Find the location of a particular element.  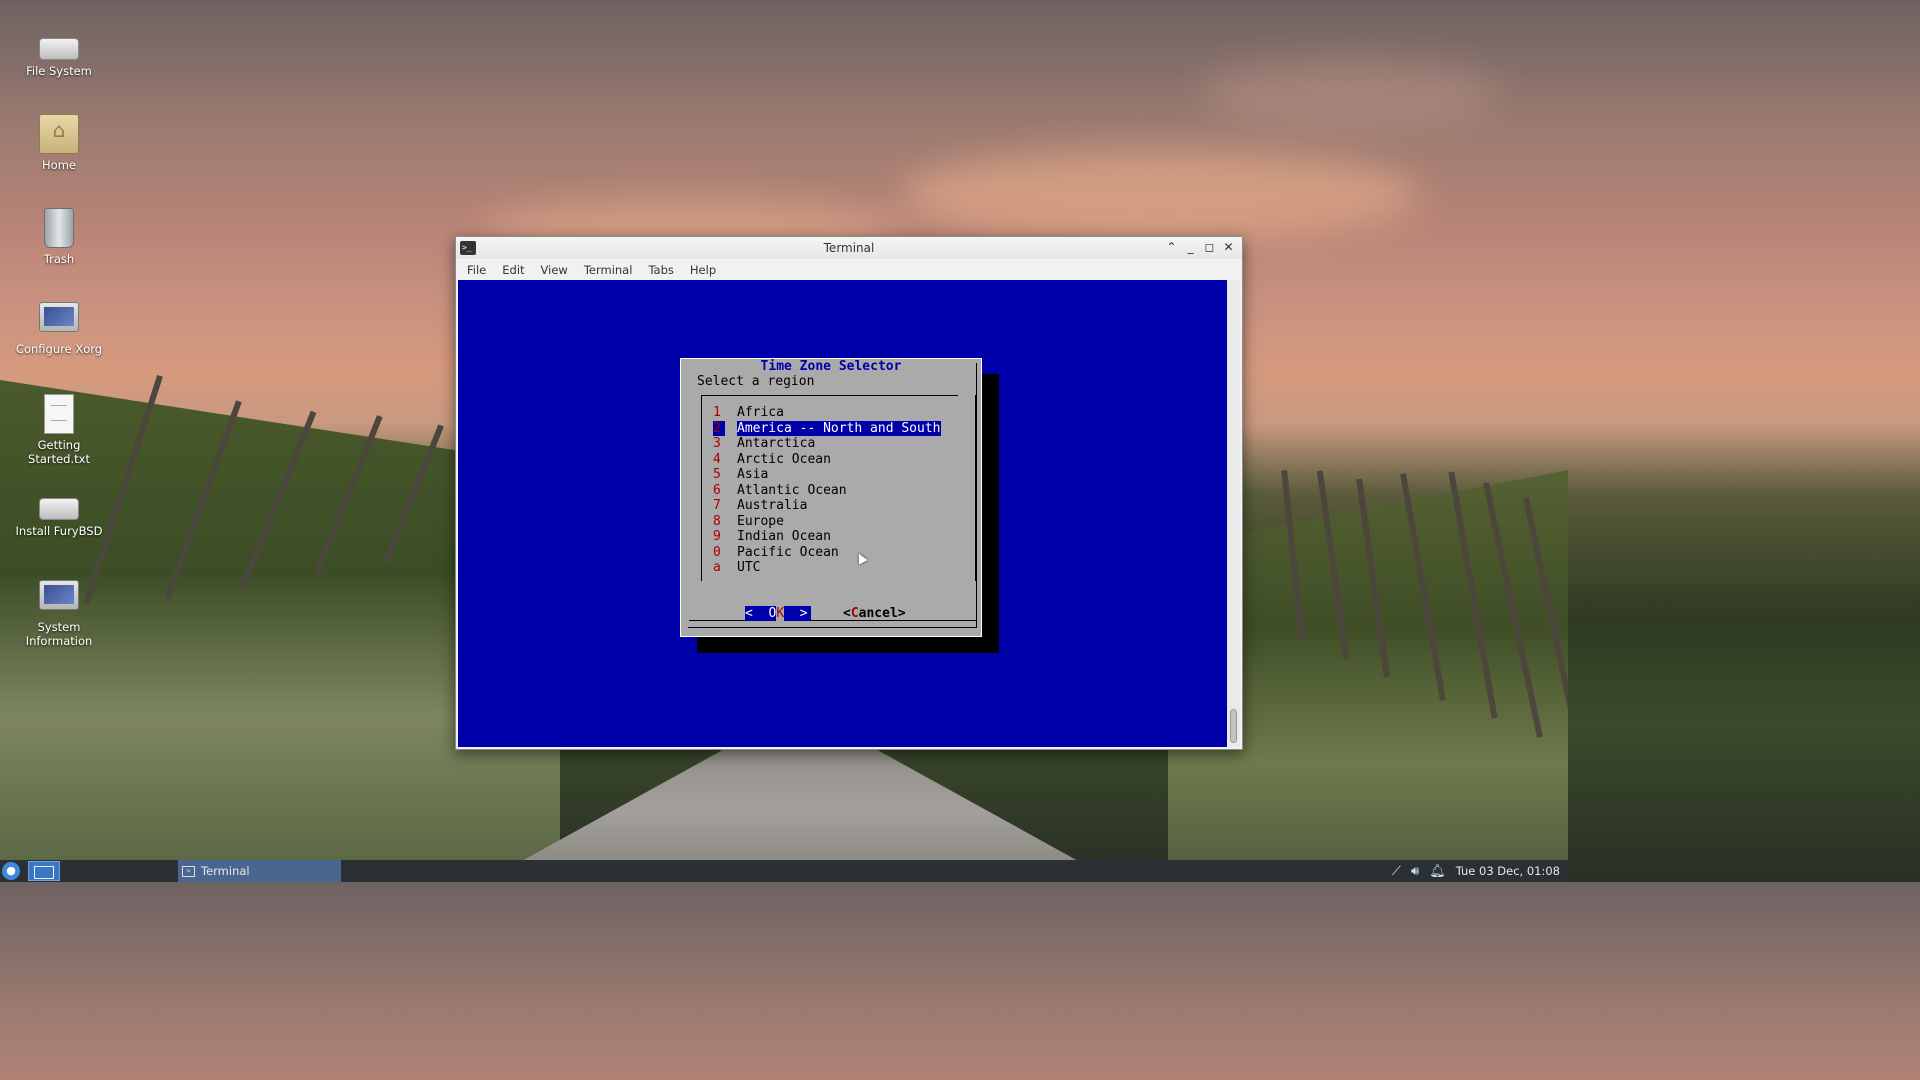

terminal-scrollbar is located at coordinates (1233, 513).